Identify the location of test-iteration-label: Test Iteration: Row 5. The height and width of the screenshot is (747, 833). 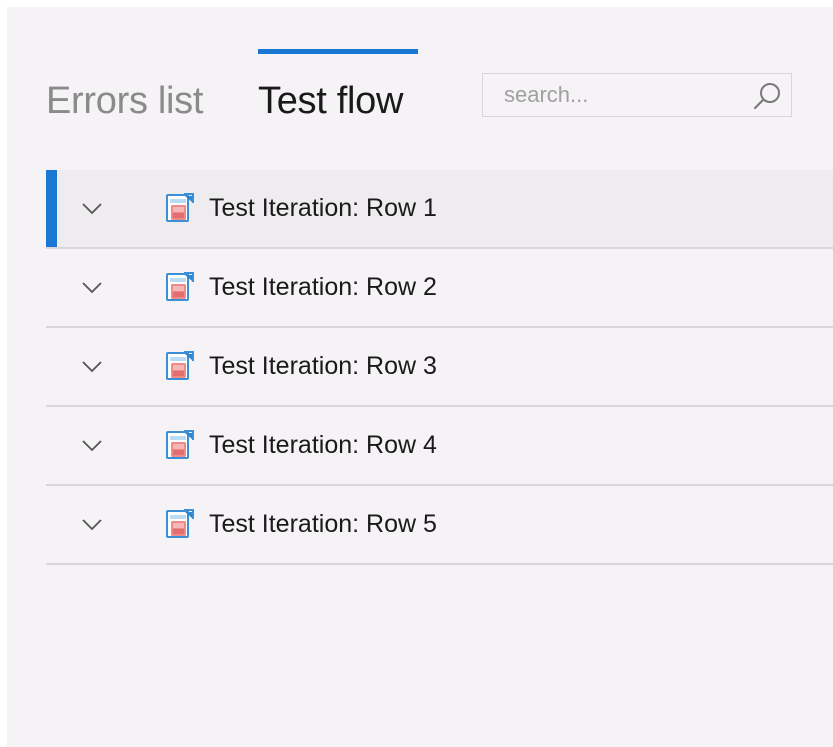
(323, 524).